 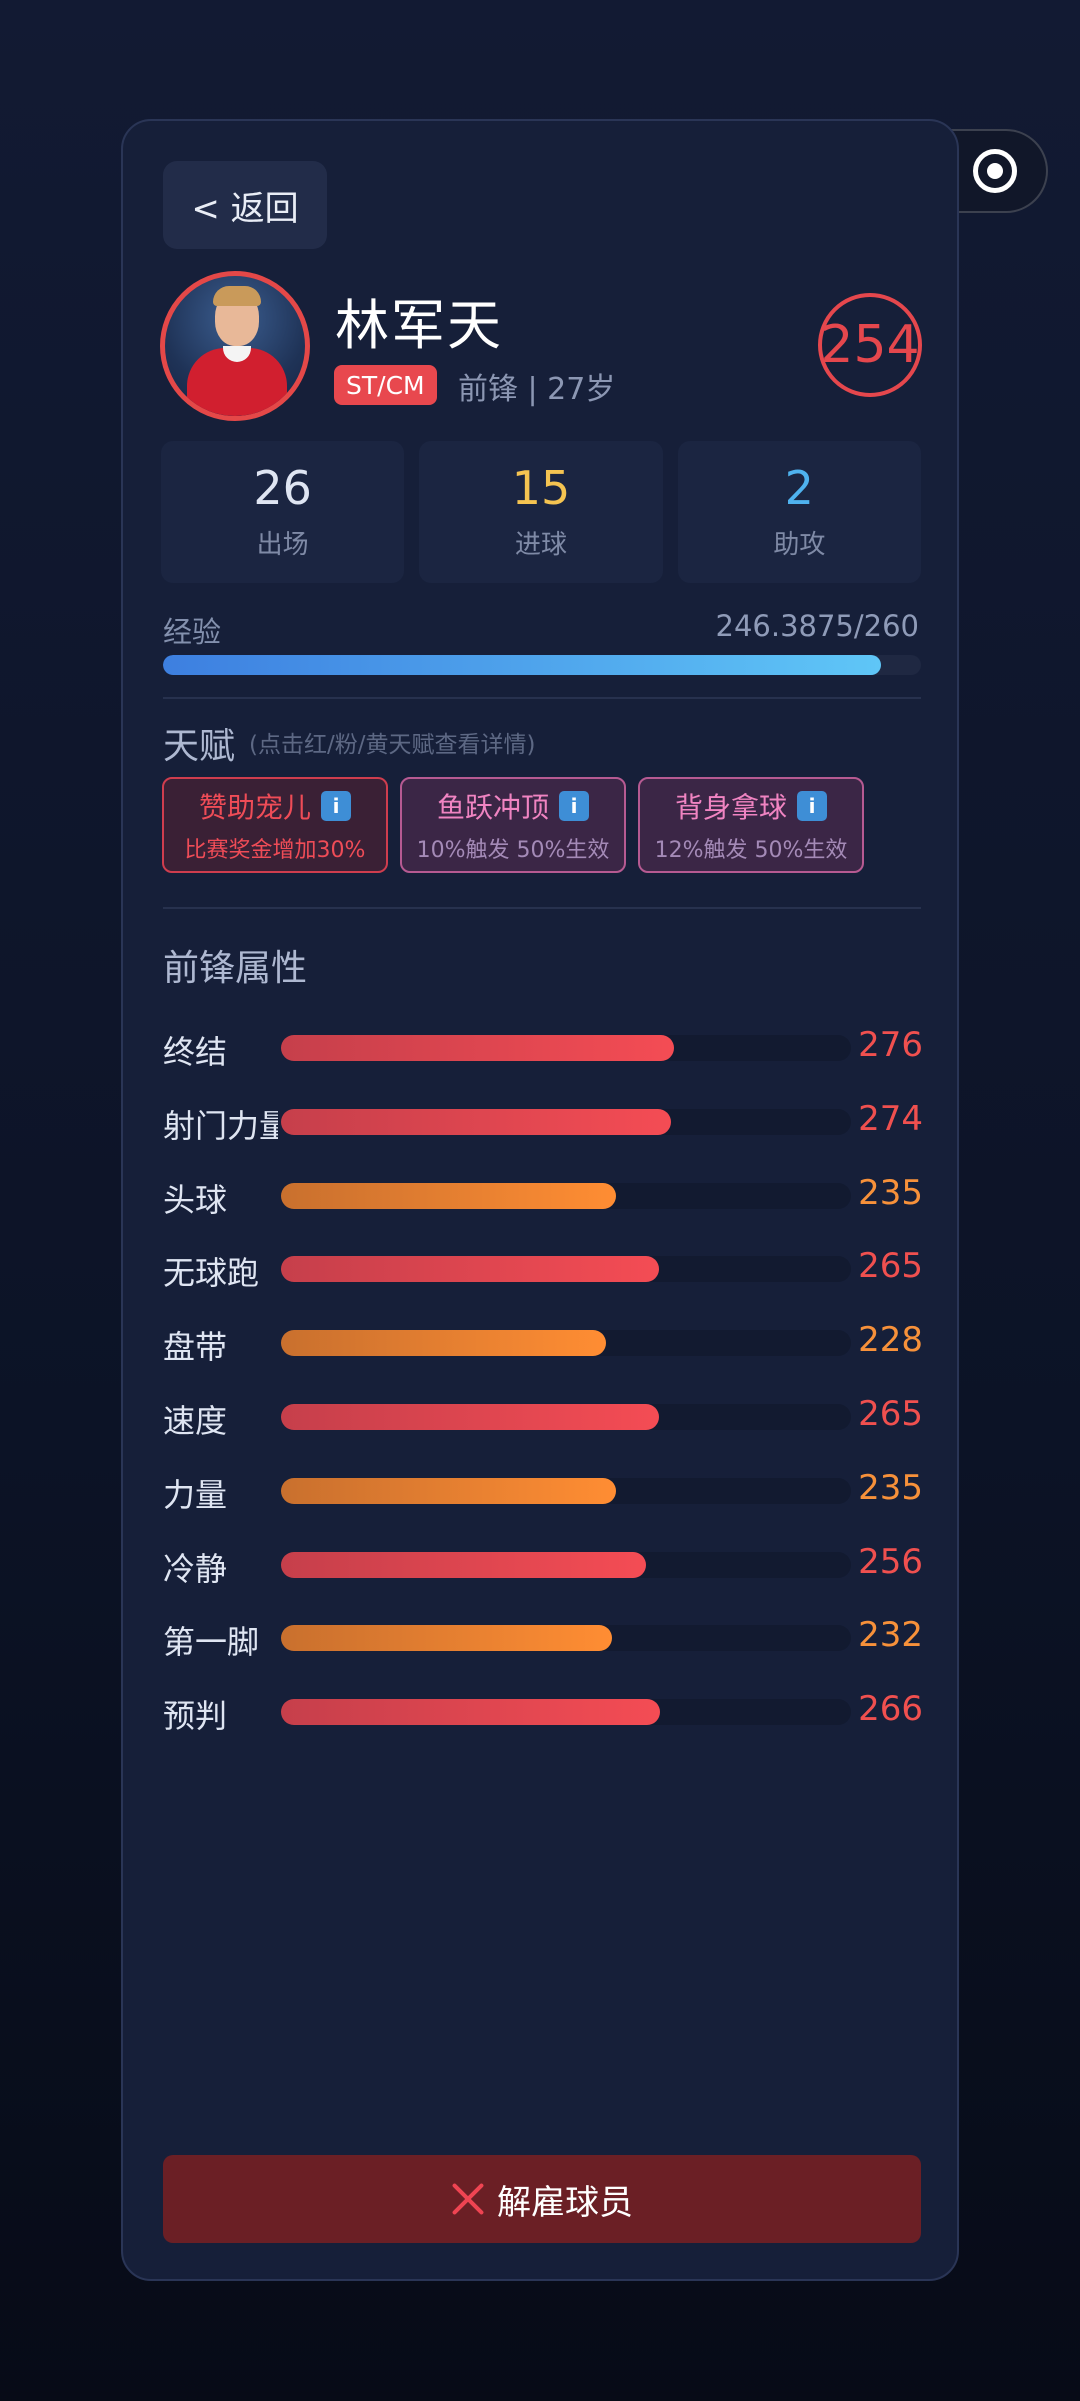 What do you see at coordinates (199, 746) in the screenshot?
I see `talent-title: 天赋` at bounding box center [199, 746].